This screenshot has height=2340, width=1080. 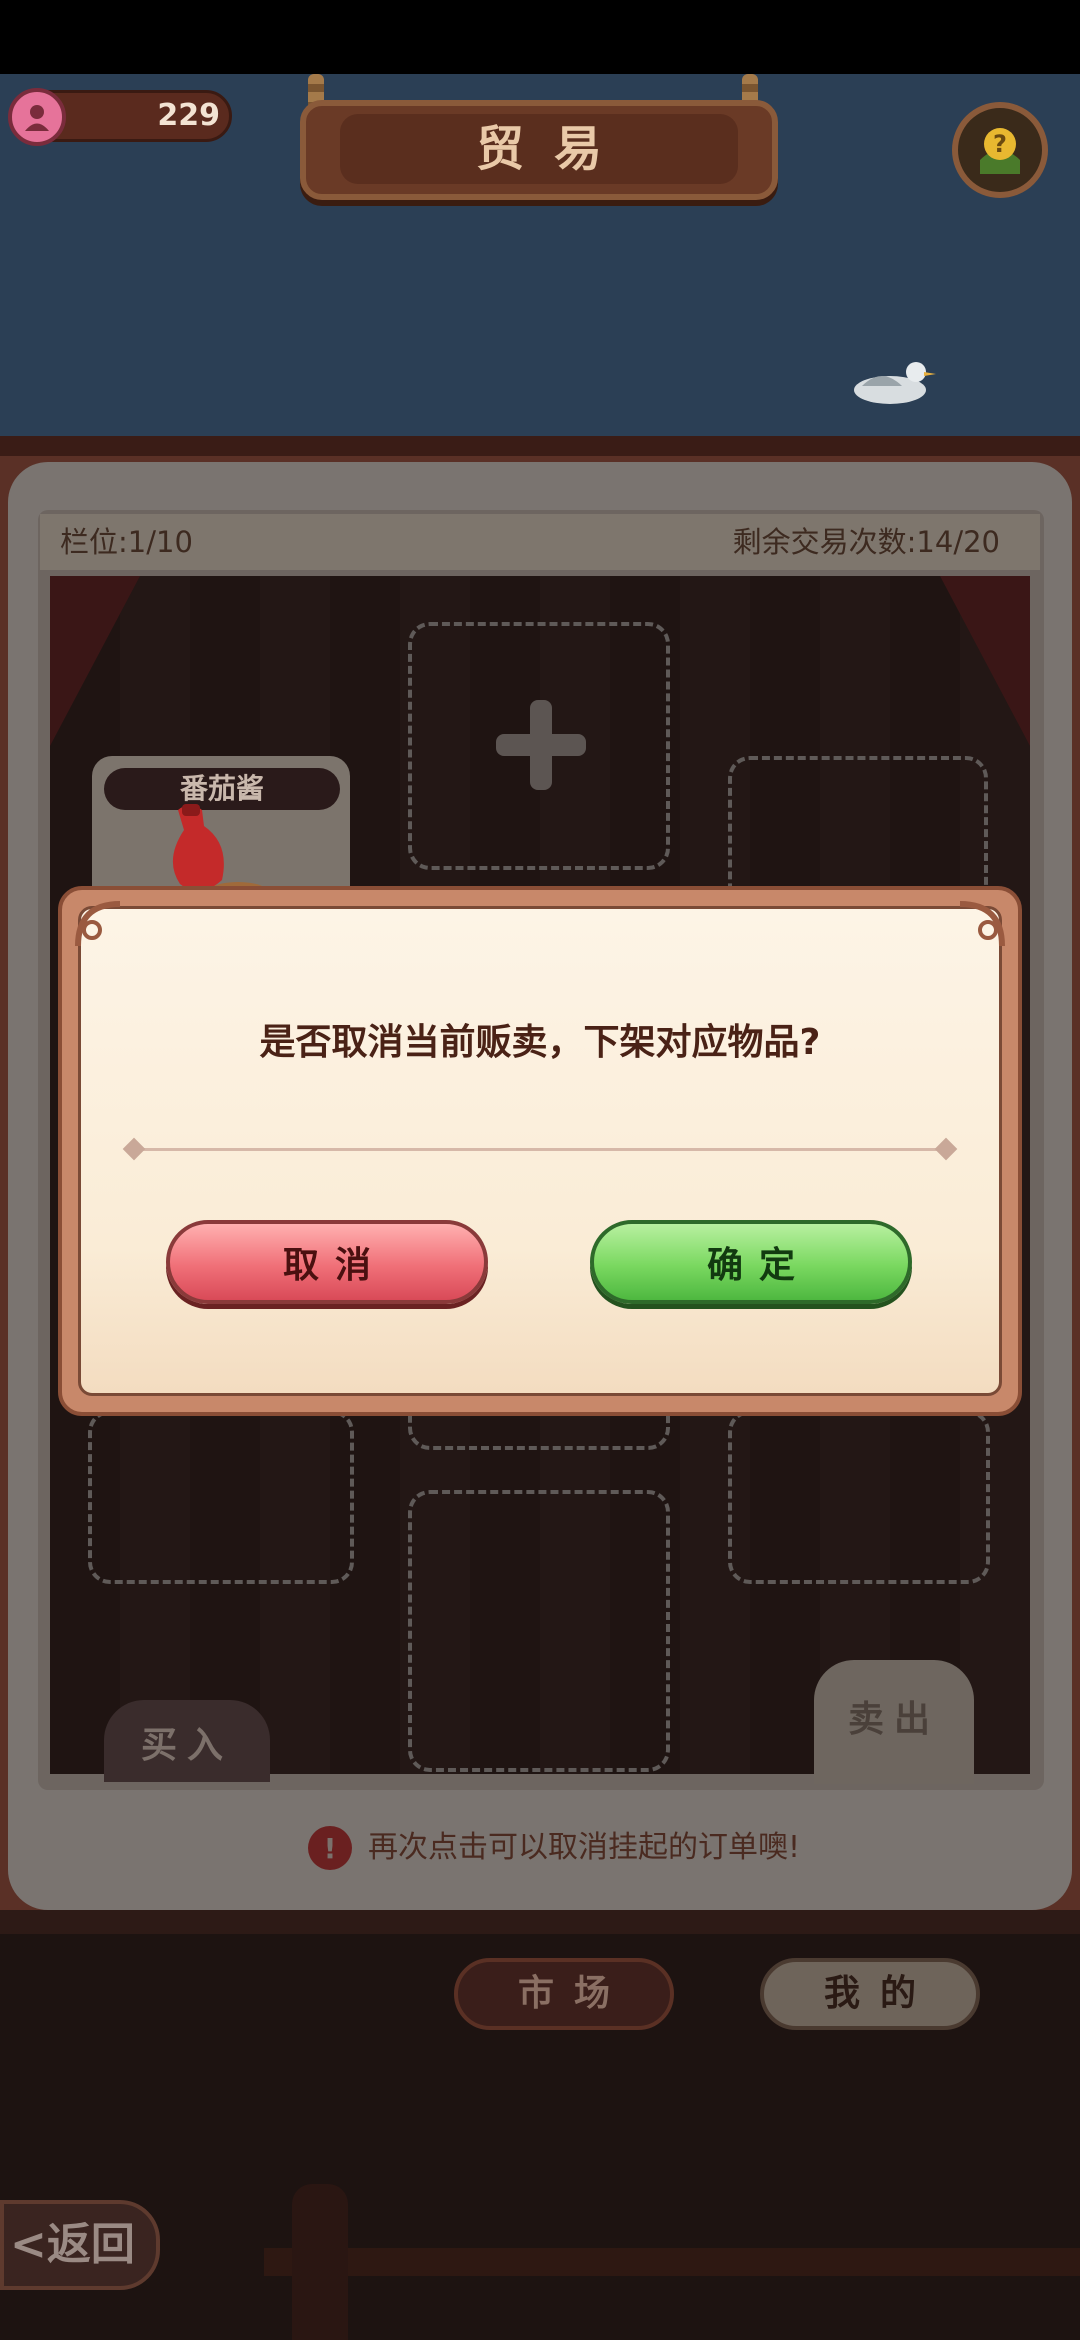 I want to click on avatar-coin-icon, so click(x=37, y=117).